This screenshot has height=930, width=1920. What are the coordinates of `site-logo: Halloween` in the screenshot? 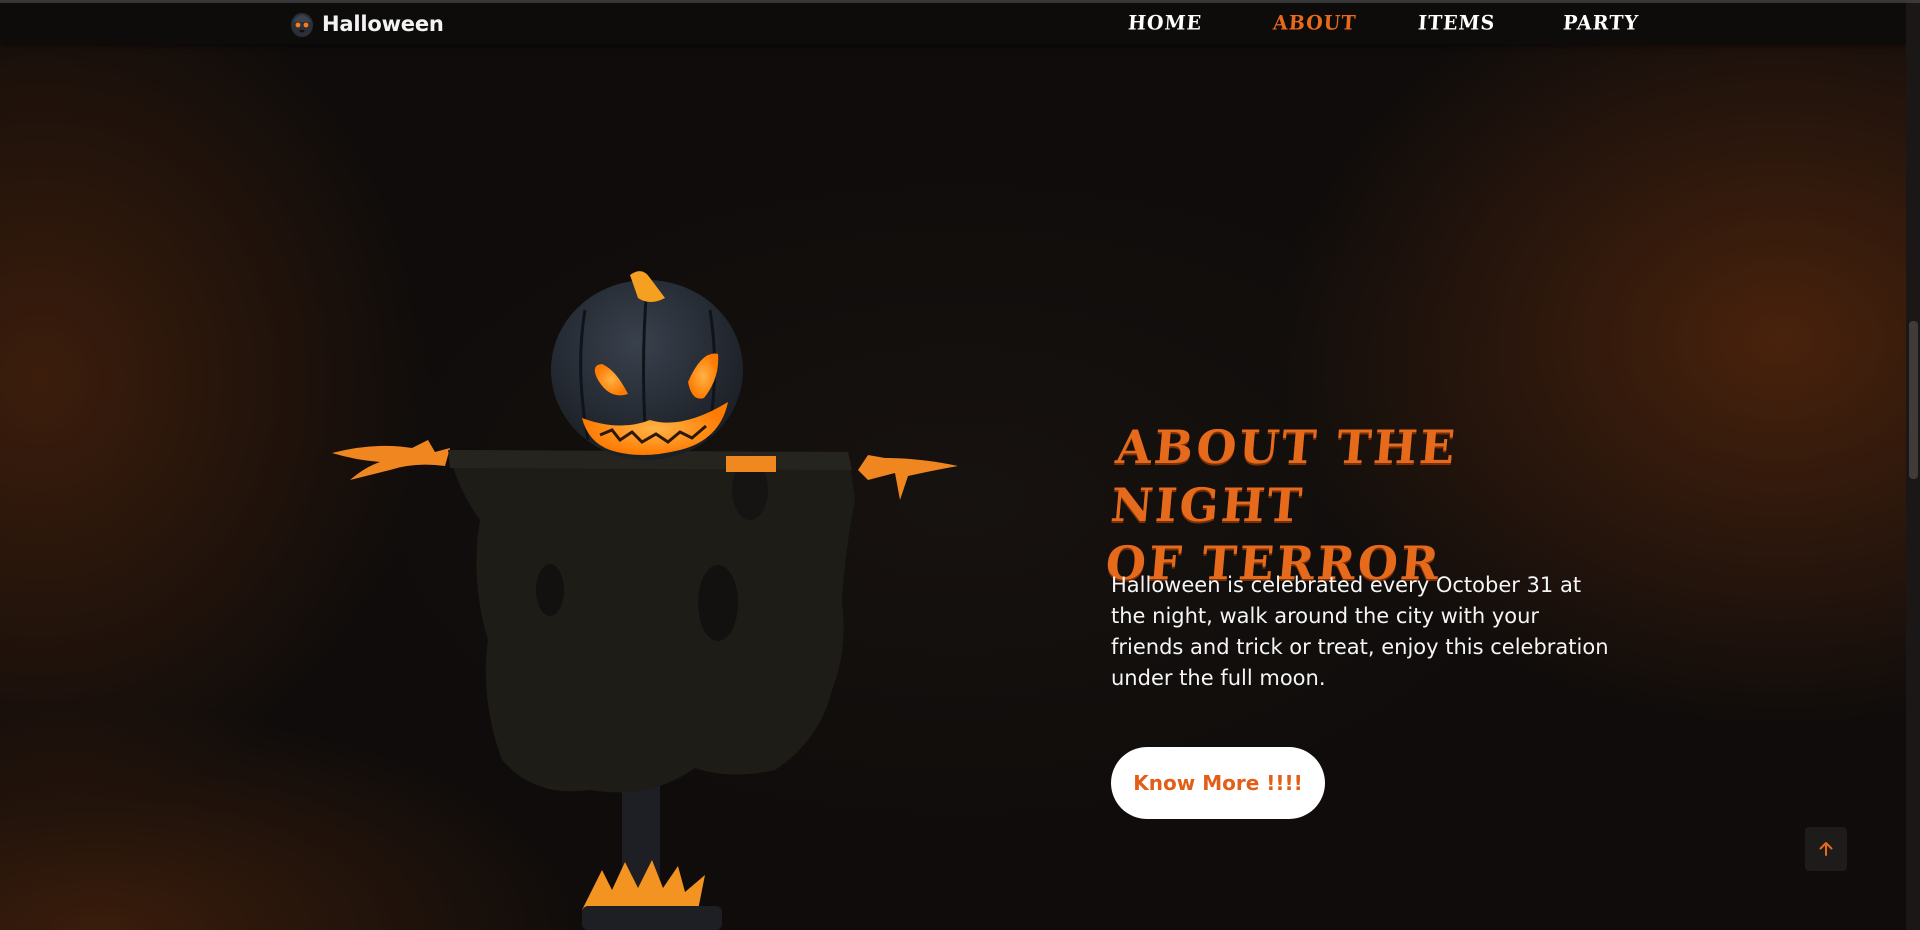 It's located at (366, 24).